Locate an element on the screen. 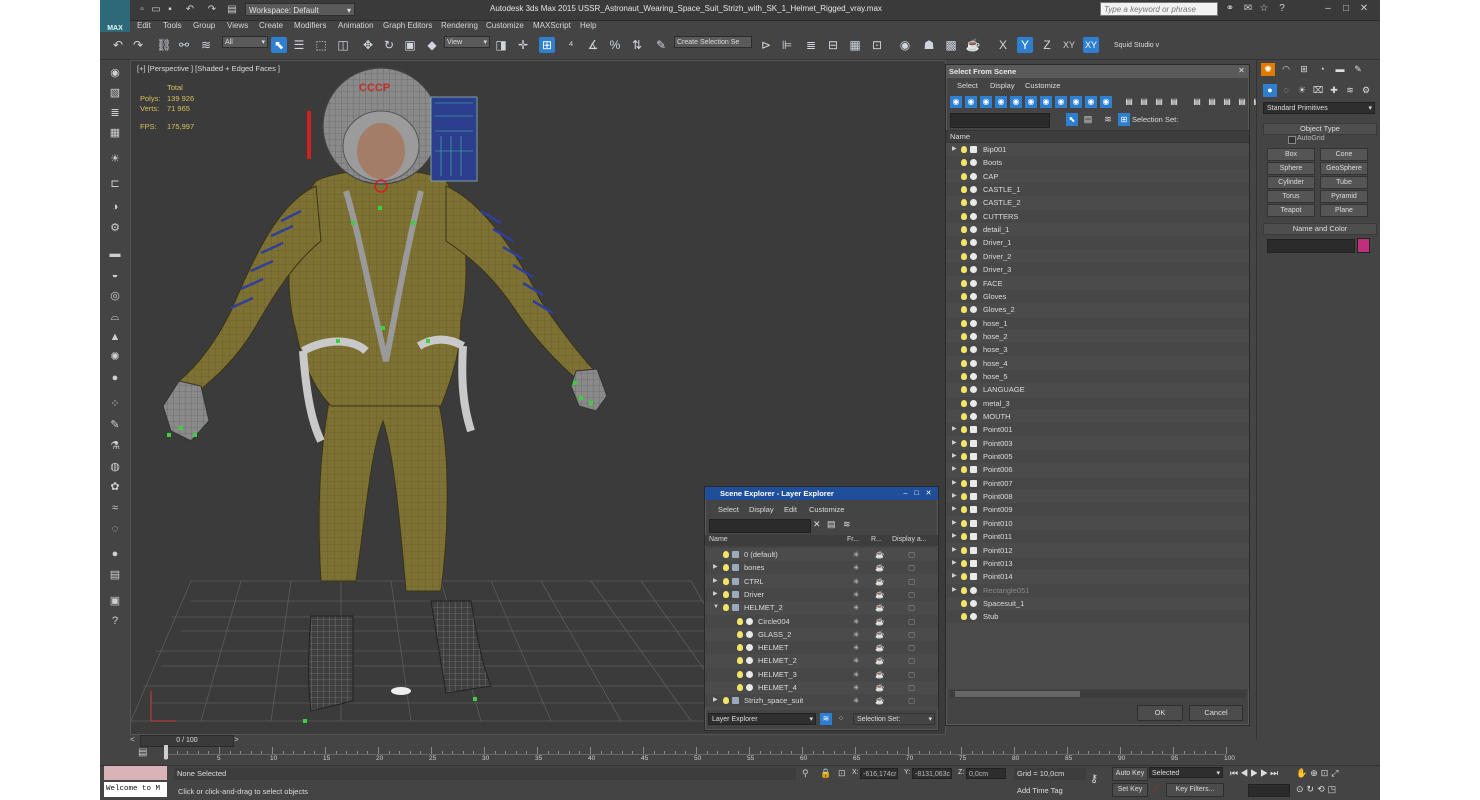 Image resolution: width=1480 pixels, height=800 pixels. angle-snap-icon: ∡ is located at coordinates (593, 45).